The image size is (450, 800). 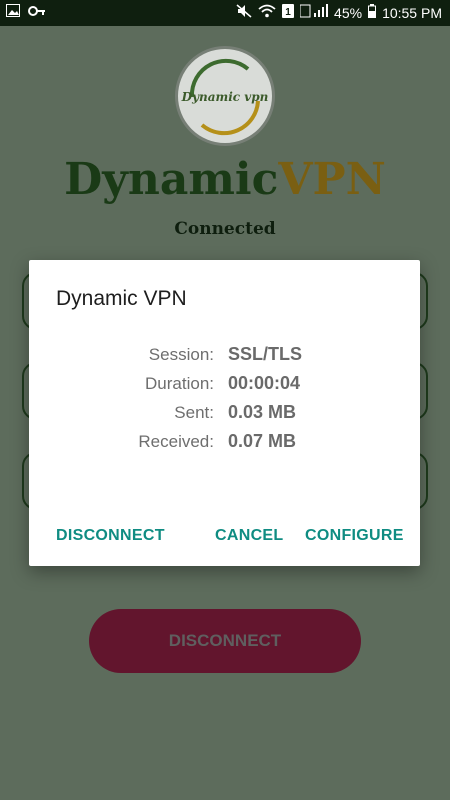 I want to click on dialog-cancel-button: CANCEL, so click(x=249, y=536).